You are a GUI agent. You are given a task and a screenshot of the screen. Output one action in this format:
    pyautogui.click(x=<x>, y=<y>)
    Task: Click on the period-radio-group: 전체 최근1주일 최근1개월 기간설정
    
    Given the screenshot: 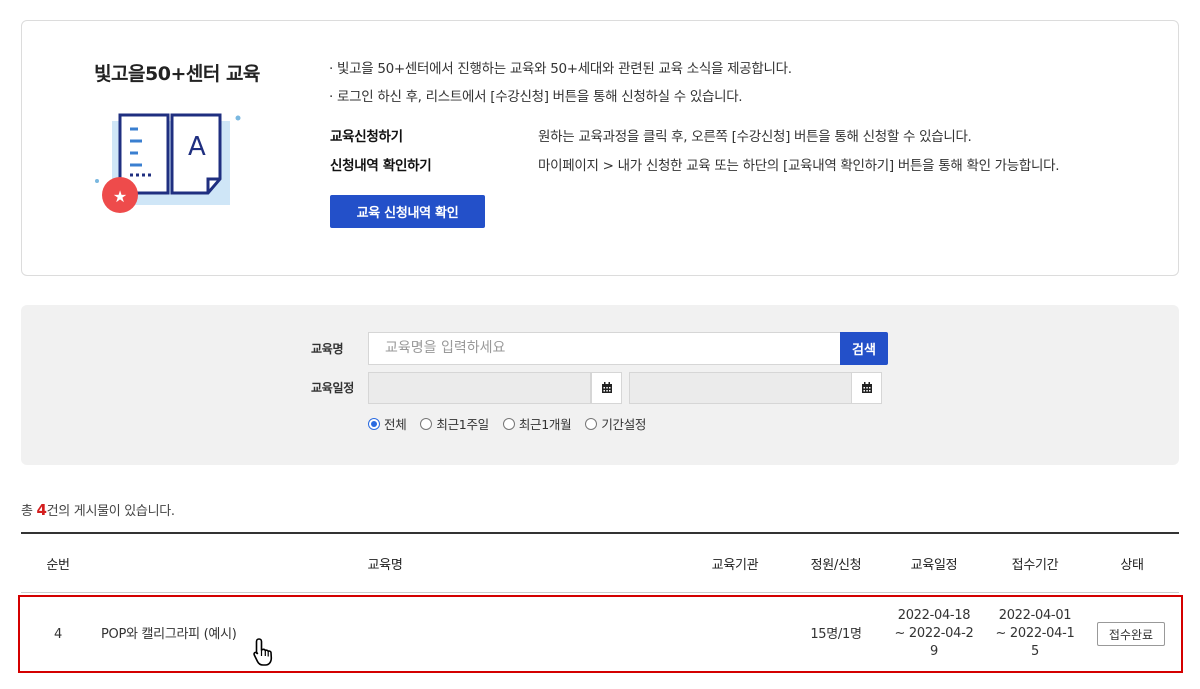 What is the action you would take?
    pyautogui.click(x=514, y=423)
    